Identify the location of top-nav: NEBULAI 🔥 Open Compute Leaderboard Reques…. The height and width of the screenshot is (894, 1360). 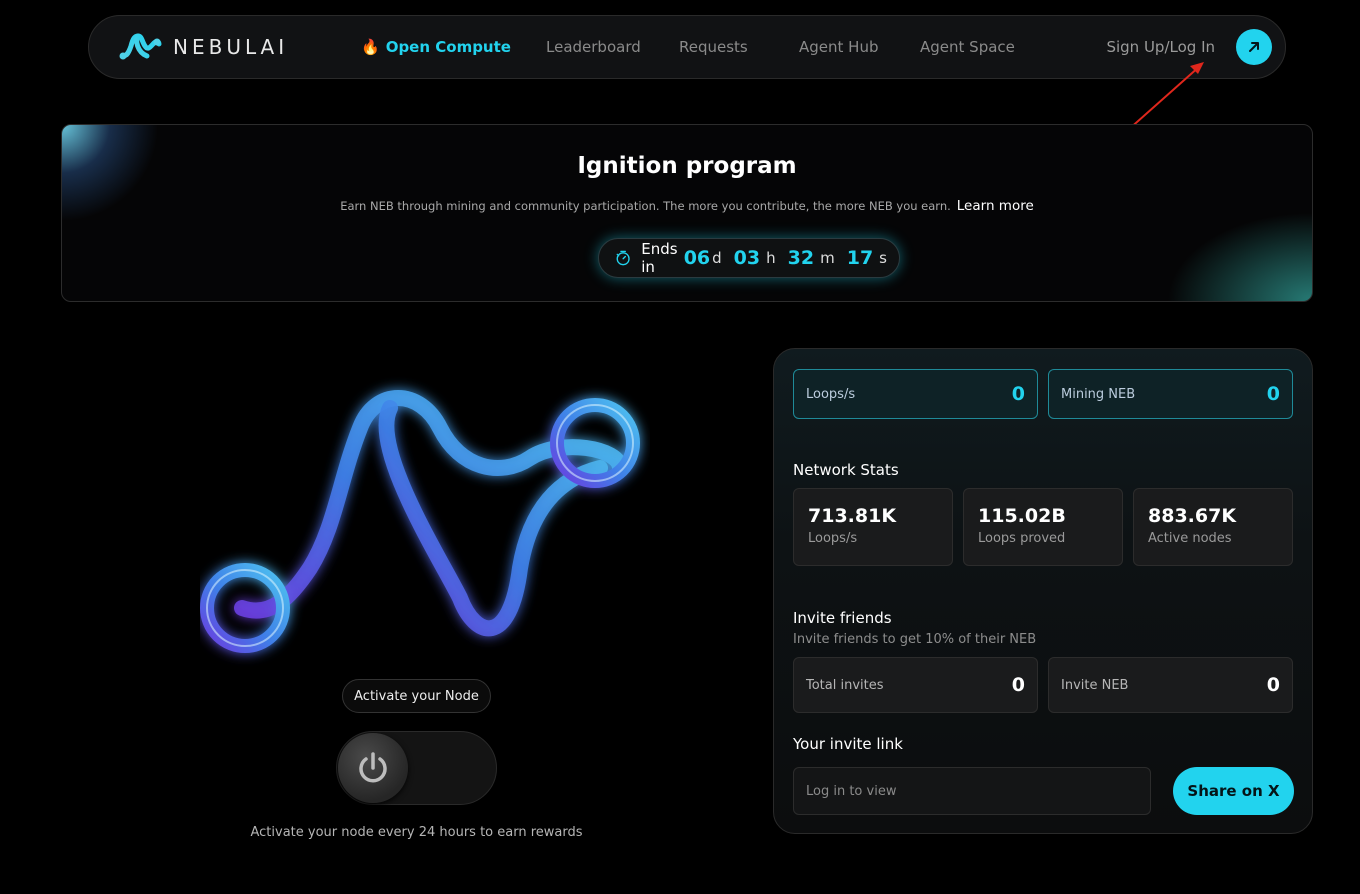
(687, 47).